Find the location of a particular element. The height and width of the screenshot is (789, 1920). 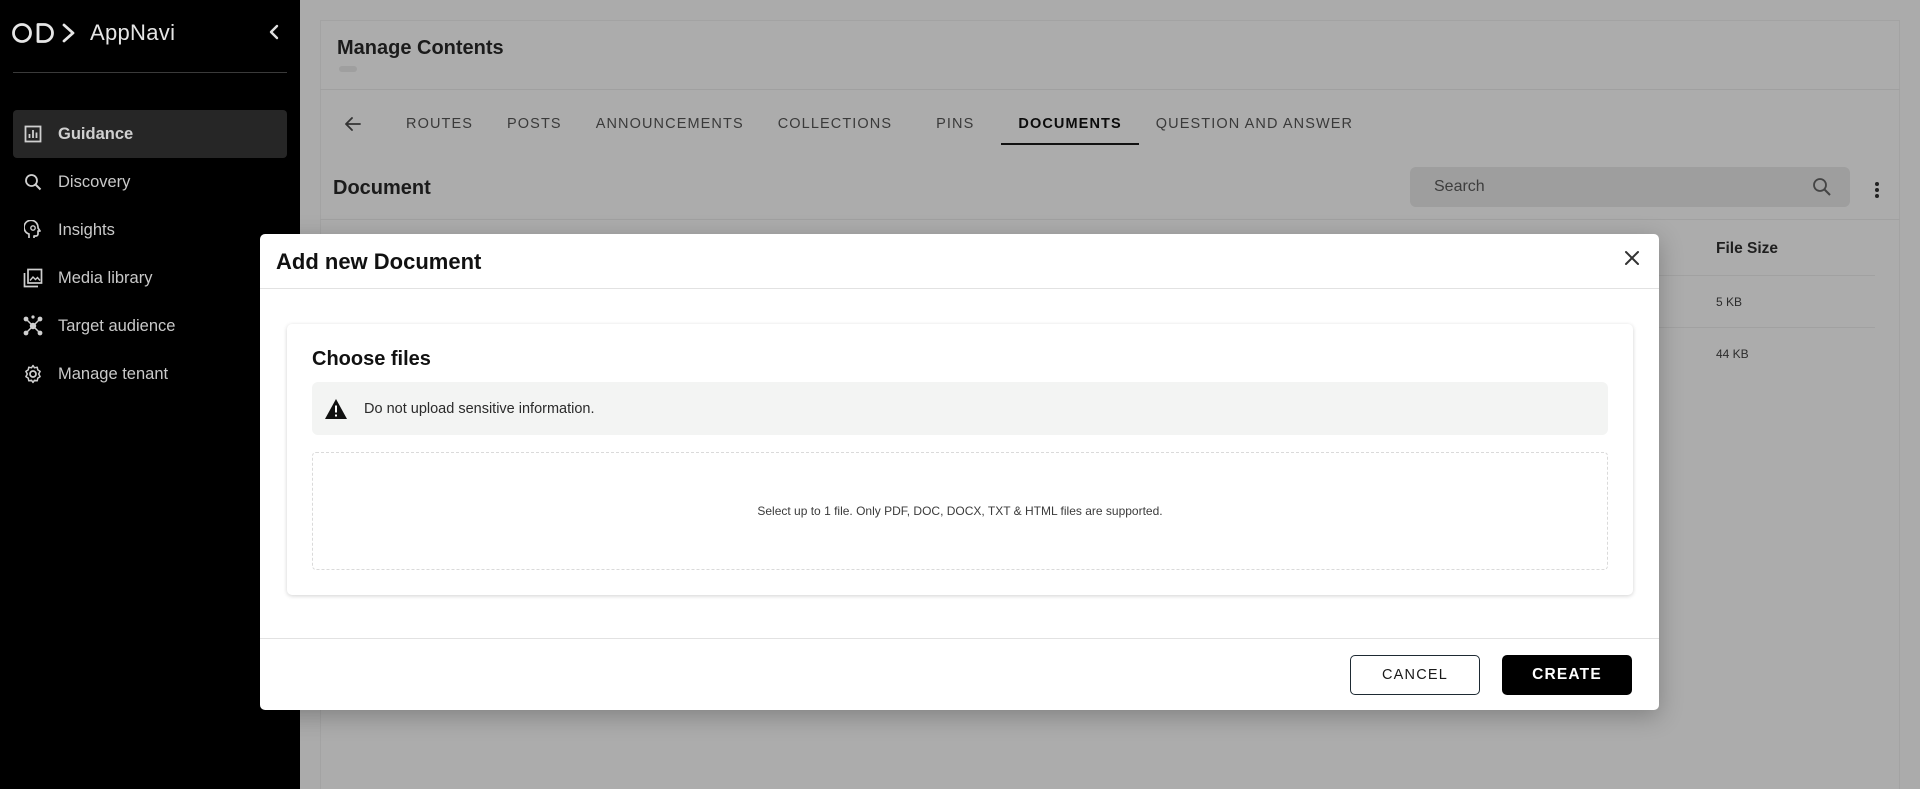

chevron-left-icon is located at coordinates (274, 32).